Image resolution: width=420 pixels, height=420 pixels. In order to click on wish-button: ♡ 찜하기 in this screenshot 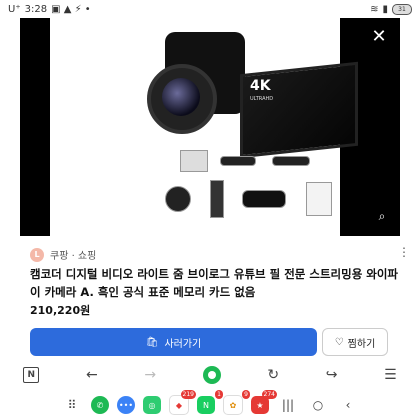, I will do `click(355, 342)`.